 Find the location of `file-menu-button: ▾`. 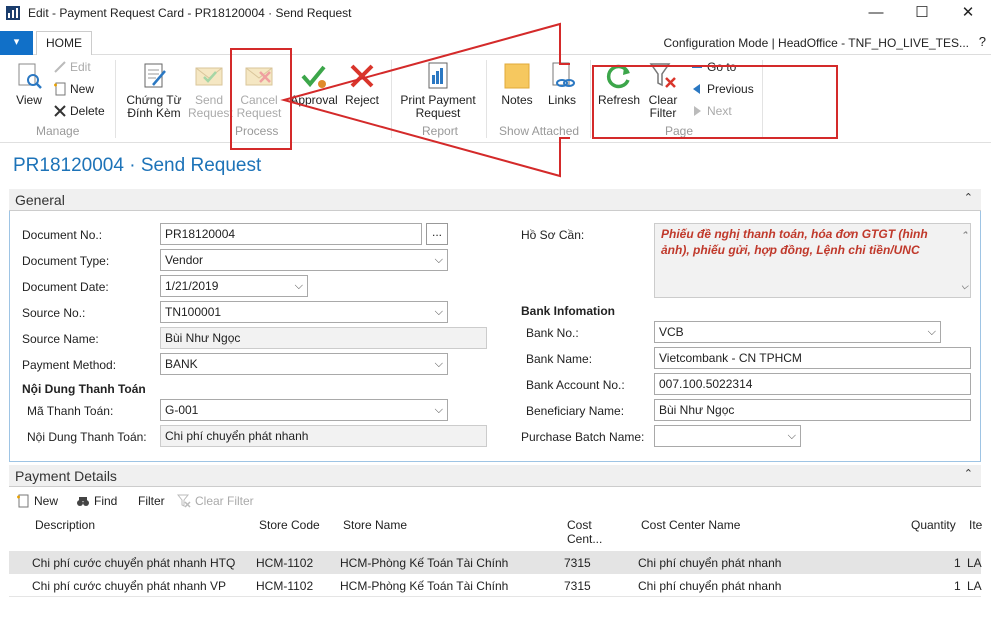

file-menu-button: ▾ is located at coordinates (16, 43).